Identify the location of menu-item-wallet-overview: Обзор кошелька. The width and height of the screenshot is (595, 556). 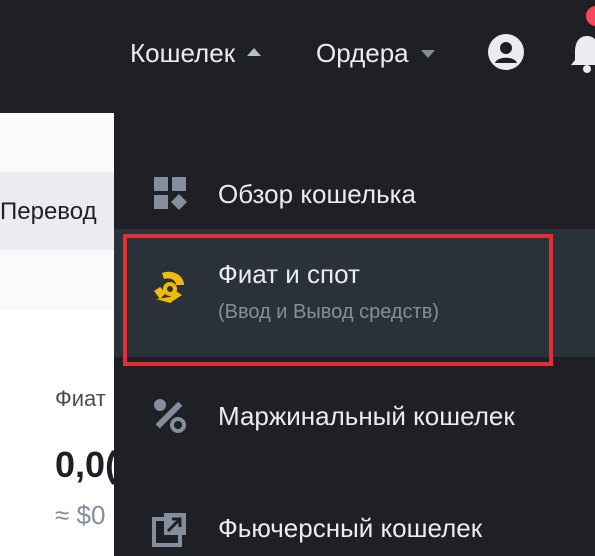
(354, 185).